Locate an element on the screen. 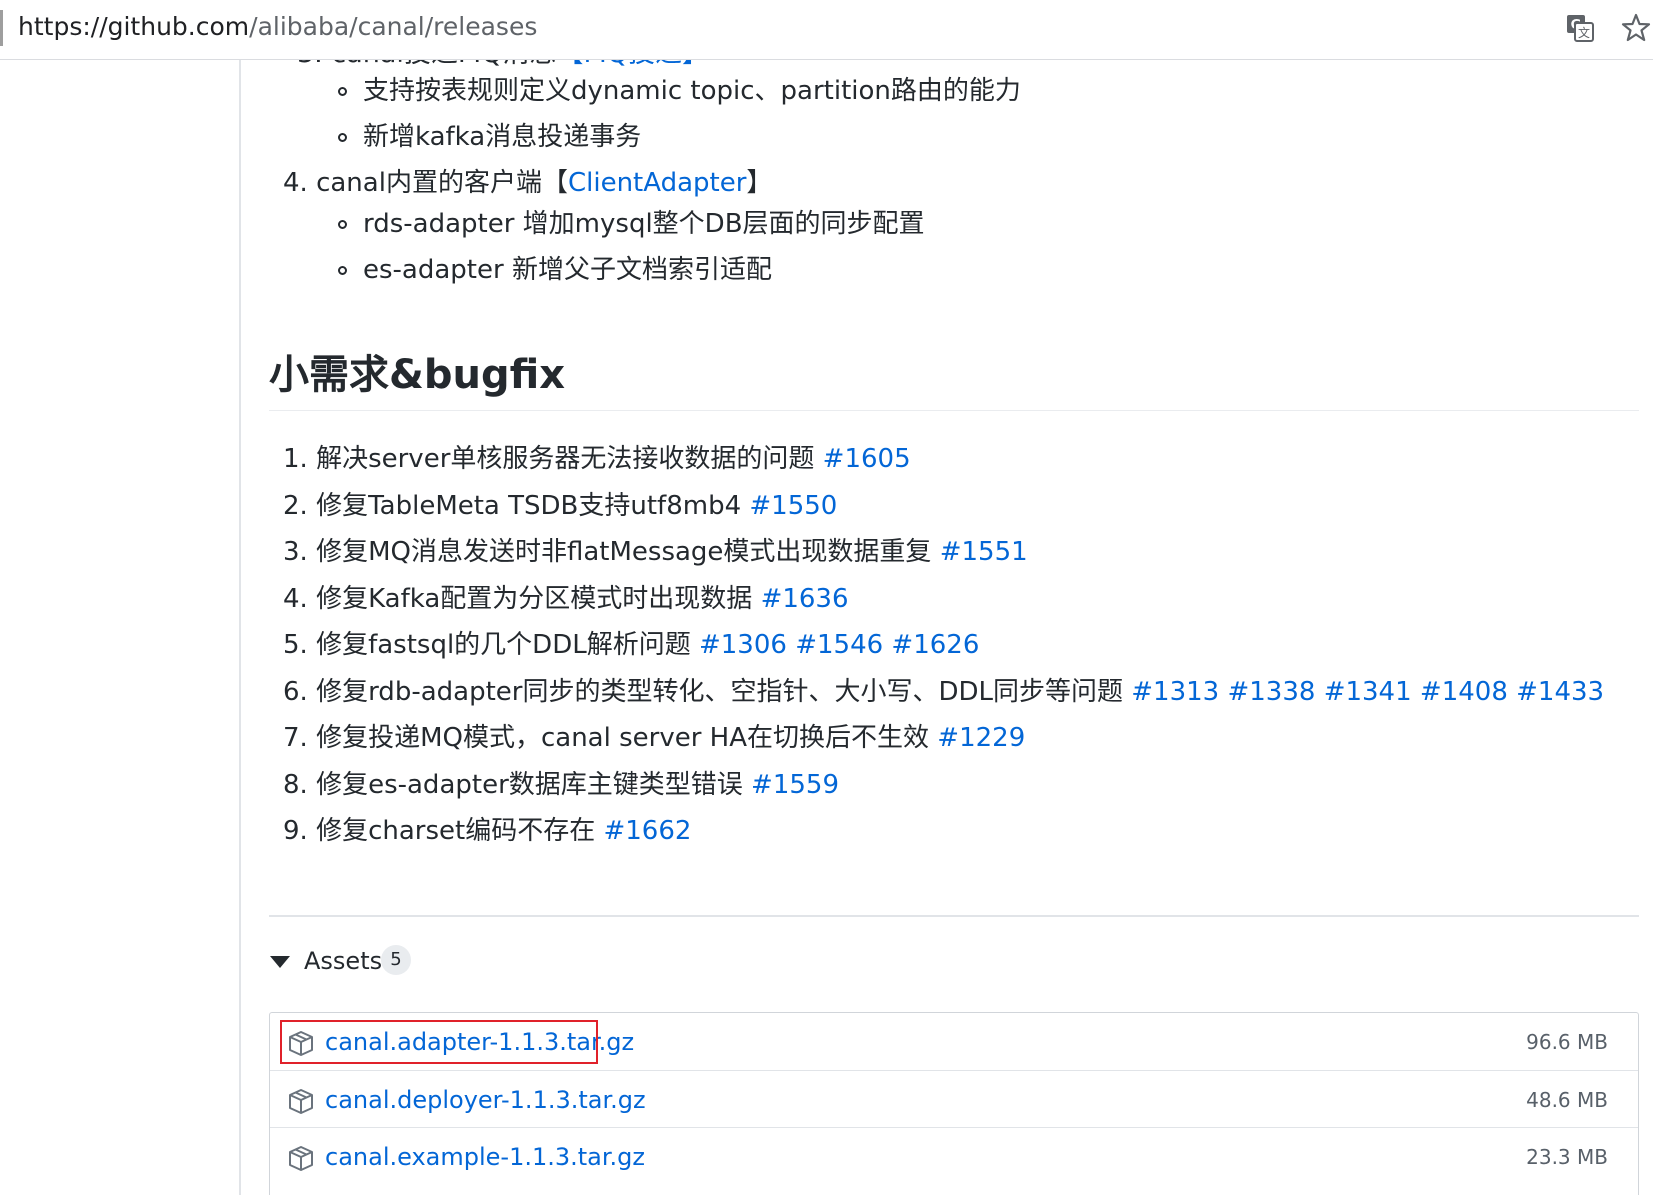  issue-link: #1546 is located at coordinates (839, 645).